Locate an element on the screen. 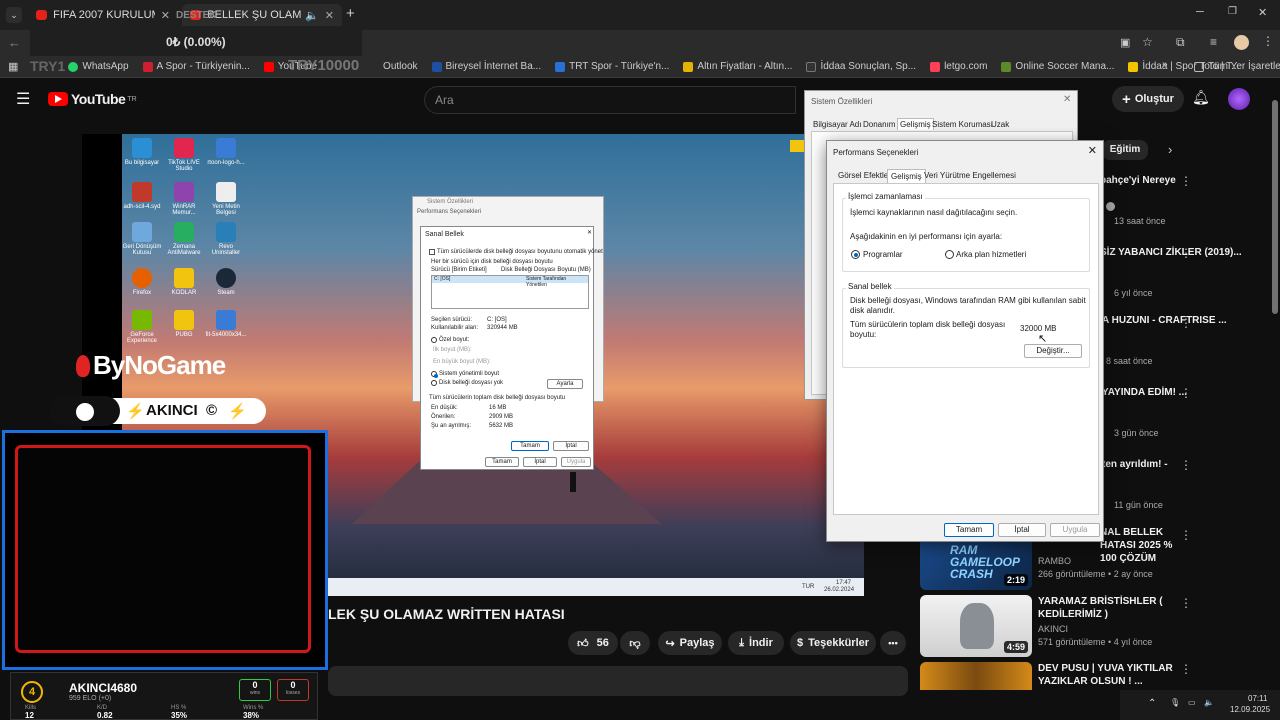  star-icon: ☆ is located at coordinates (1147, 42).